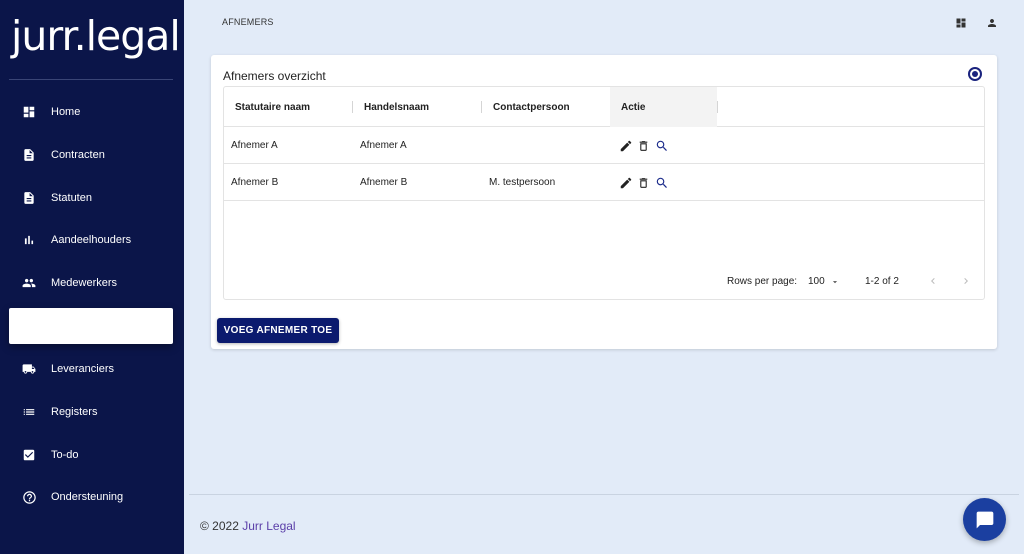  I want to click on sidebar-item-label: Leveranciers, so click(82, 369).